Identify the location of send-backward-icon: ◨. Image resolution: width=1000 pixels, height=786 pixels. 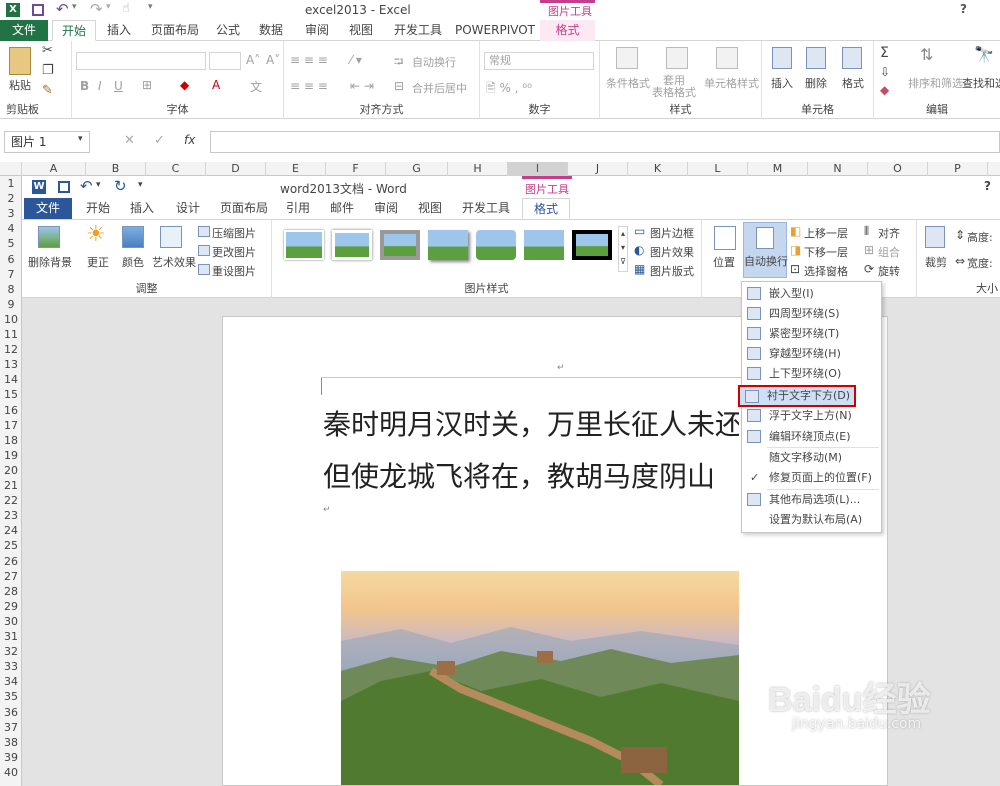
(795, 250).